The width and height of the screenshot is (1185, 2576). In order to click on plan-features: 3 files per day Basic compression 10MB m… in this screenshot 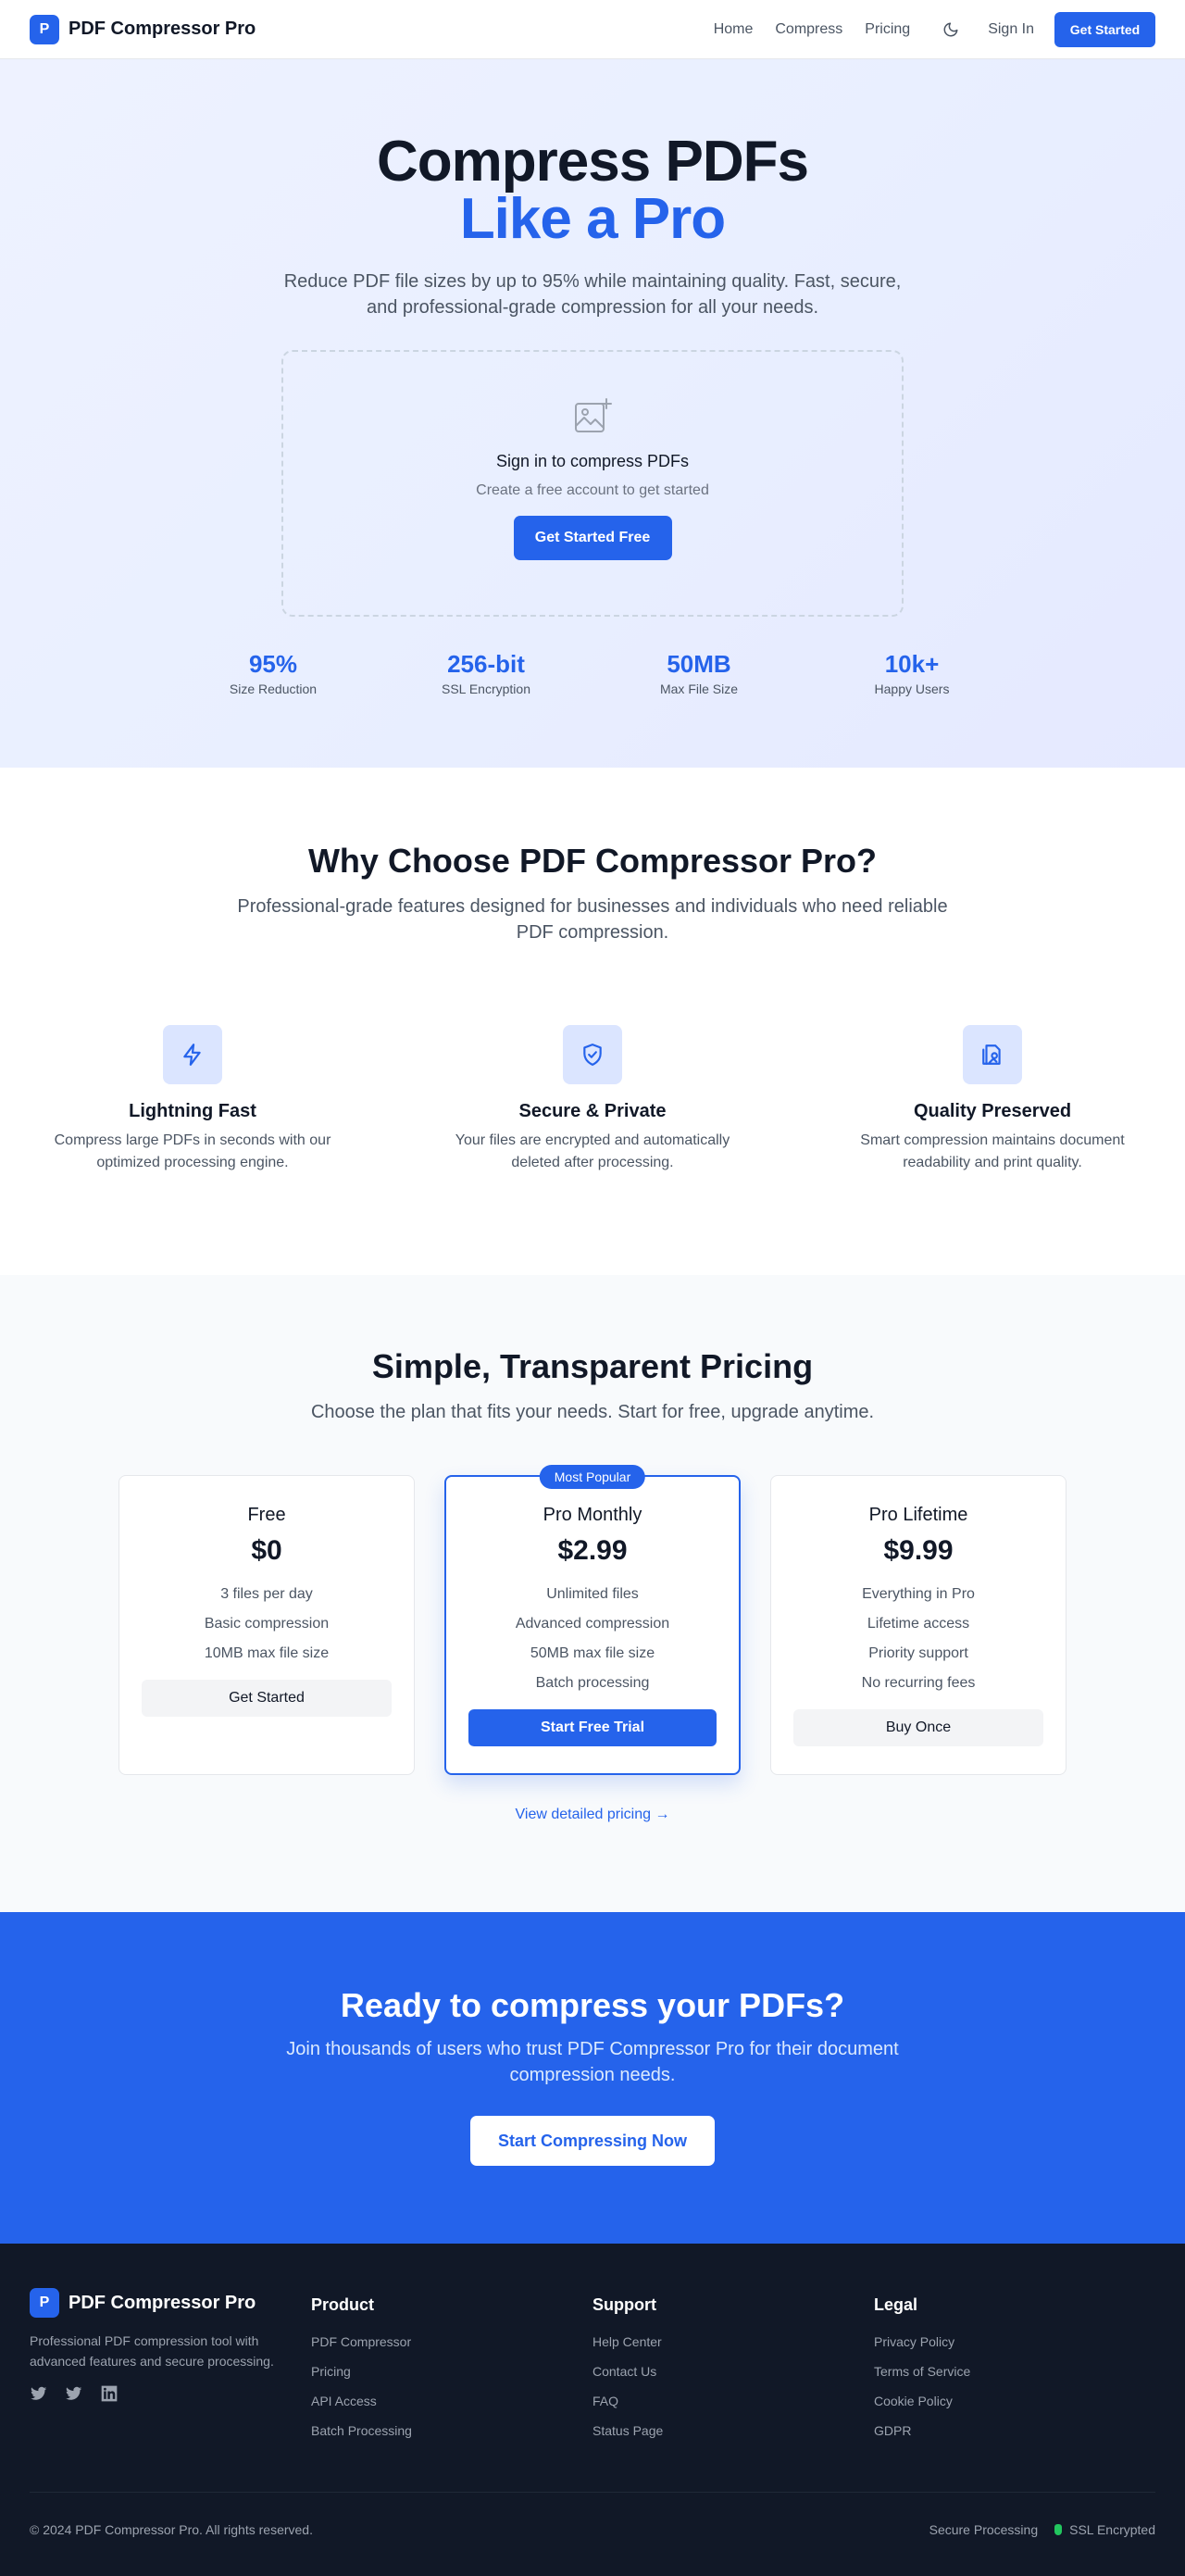, I will do `click(267, 1624)`.